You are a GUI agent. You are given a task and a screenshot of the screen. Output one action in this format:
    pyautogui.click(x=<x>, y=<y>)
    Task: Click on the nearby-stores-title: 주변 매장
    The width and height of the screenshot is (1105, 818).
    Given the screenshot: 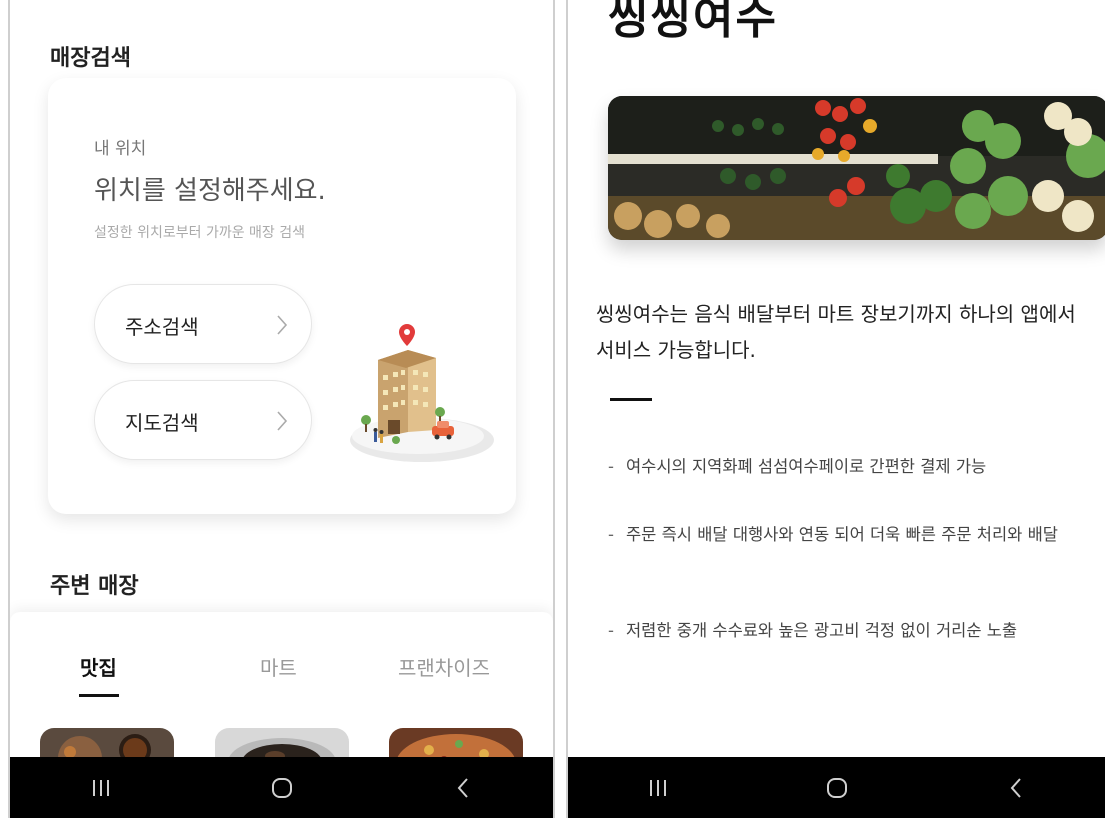 What is the action you would take?
    pyautogui.click(x=94, y=586)
    